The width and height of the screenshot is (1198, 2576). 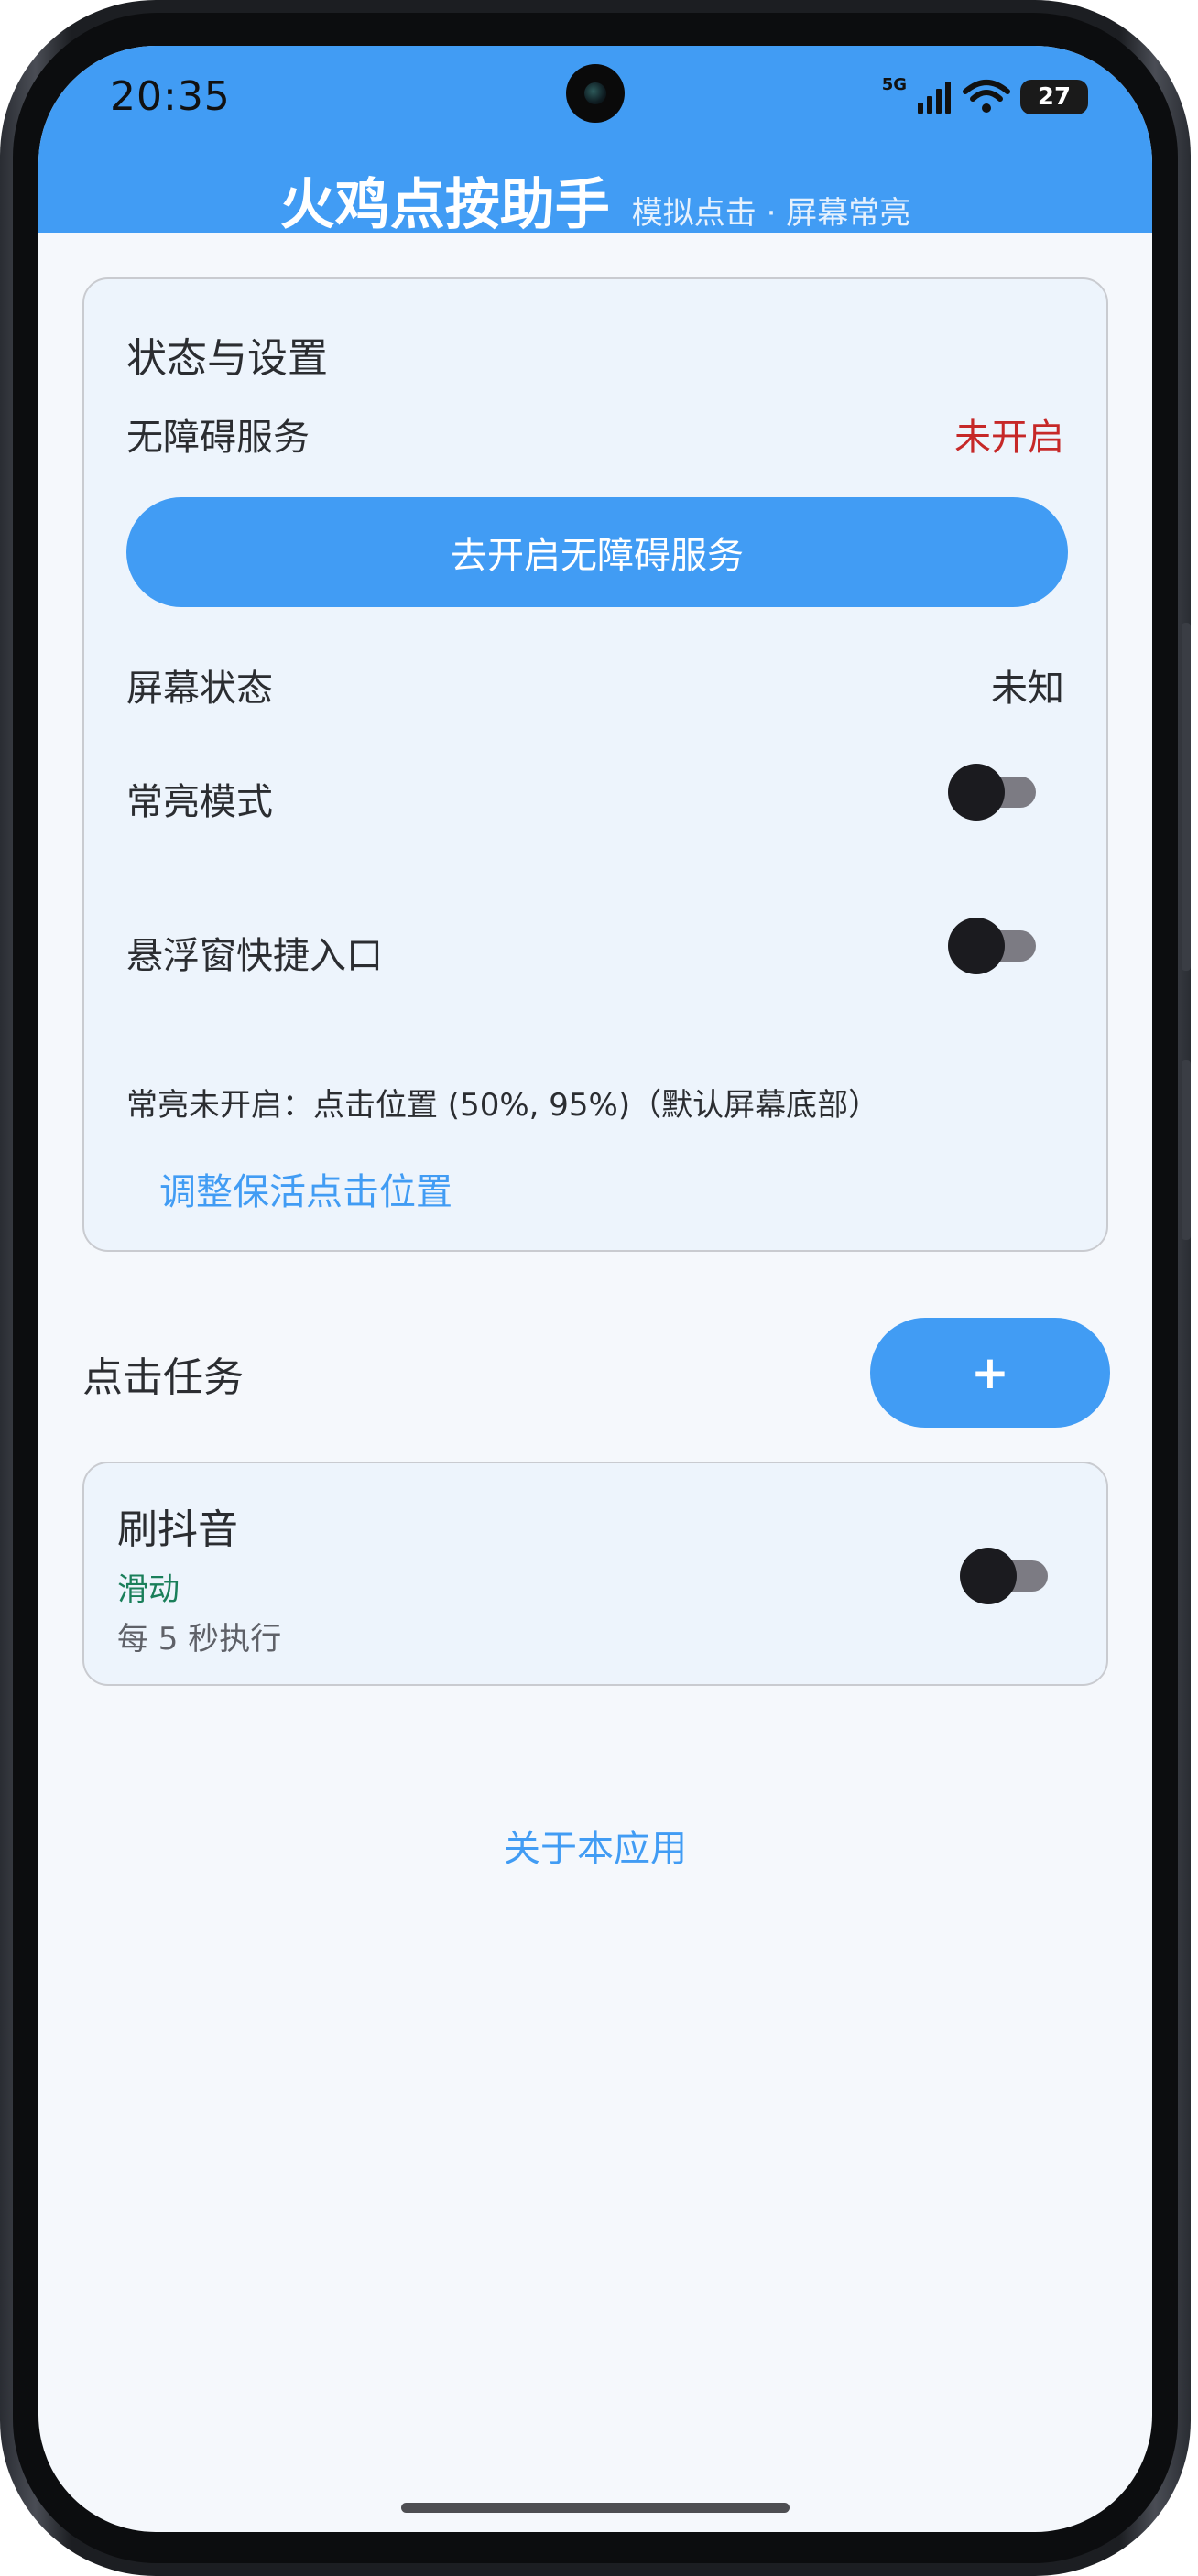 What do you see at coordinates (1186, 797) in the screenshot?
I see `volume-button` at bounding box center [1186, 797].